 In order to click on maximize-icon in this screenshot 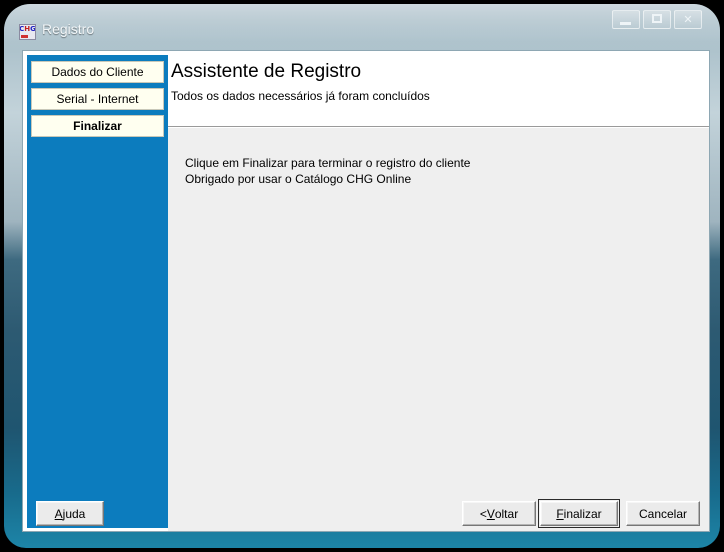, I will do `click(657, 18)`.